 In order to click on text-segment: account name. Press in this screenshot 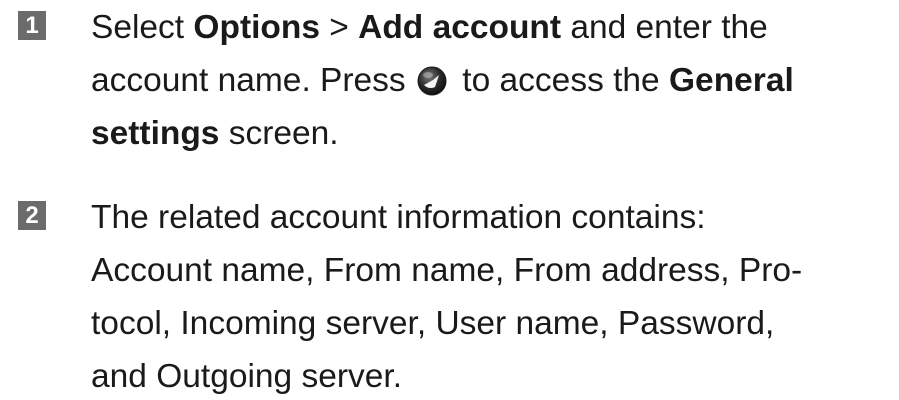, I will do `click(253, 80)`.